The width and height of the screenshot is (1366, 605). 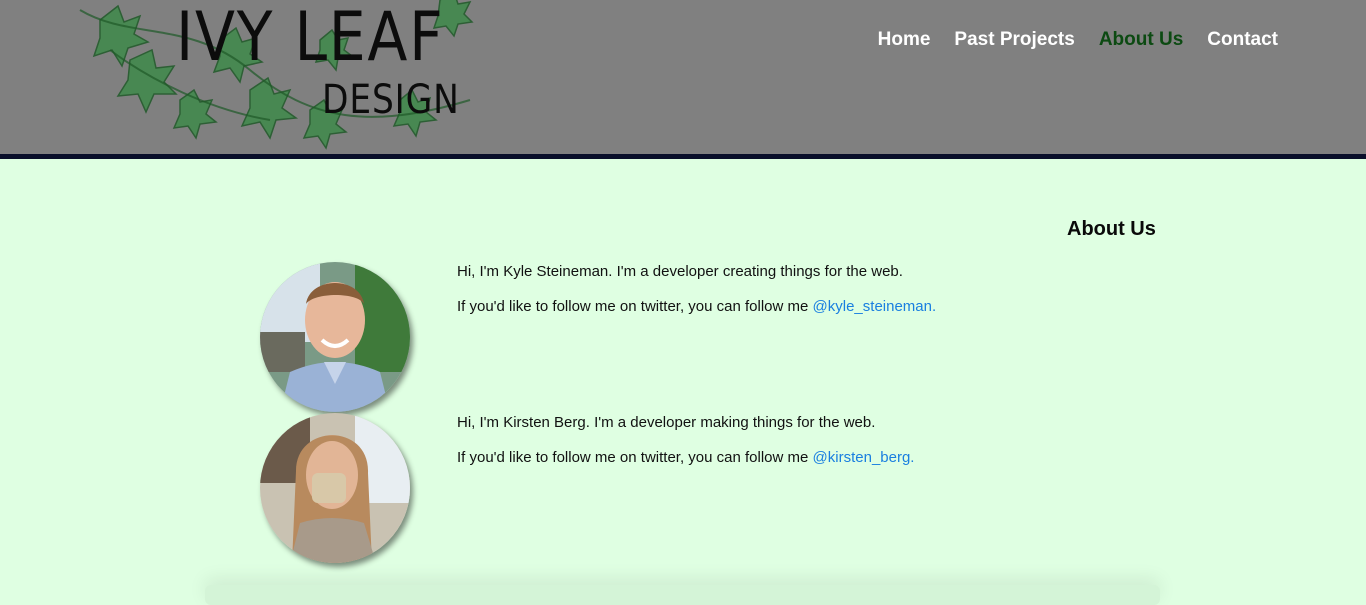 I want to click on main-nav: Home Past Projects About Us Contact, so click(x=1078, y=40).